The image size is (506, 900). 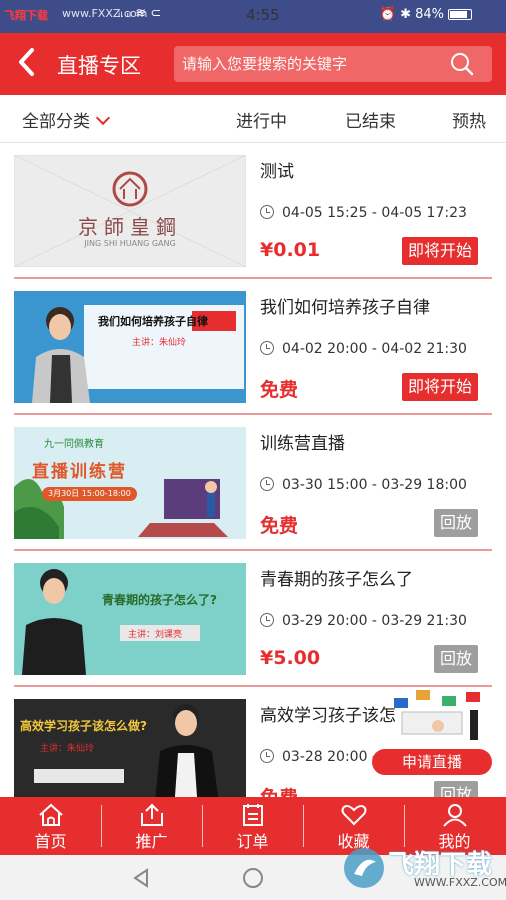 What do you see at coordinates (130, 227) in the screenshot?
I see `thumb-logo-text: 京師皇鋼` at bounding box center [130, 227].